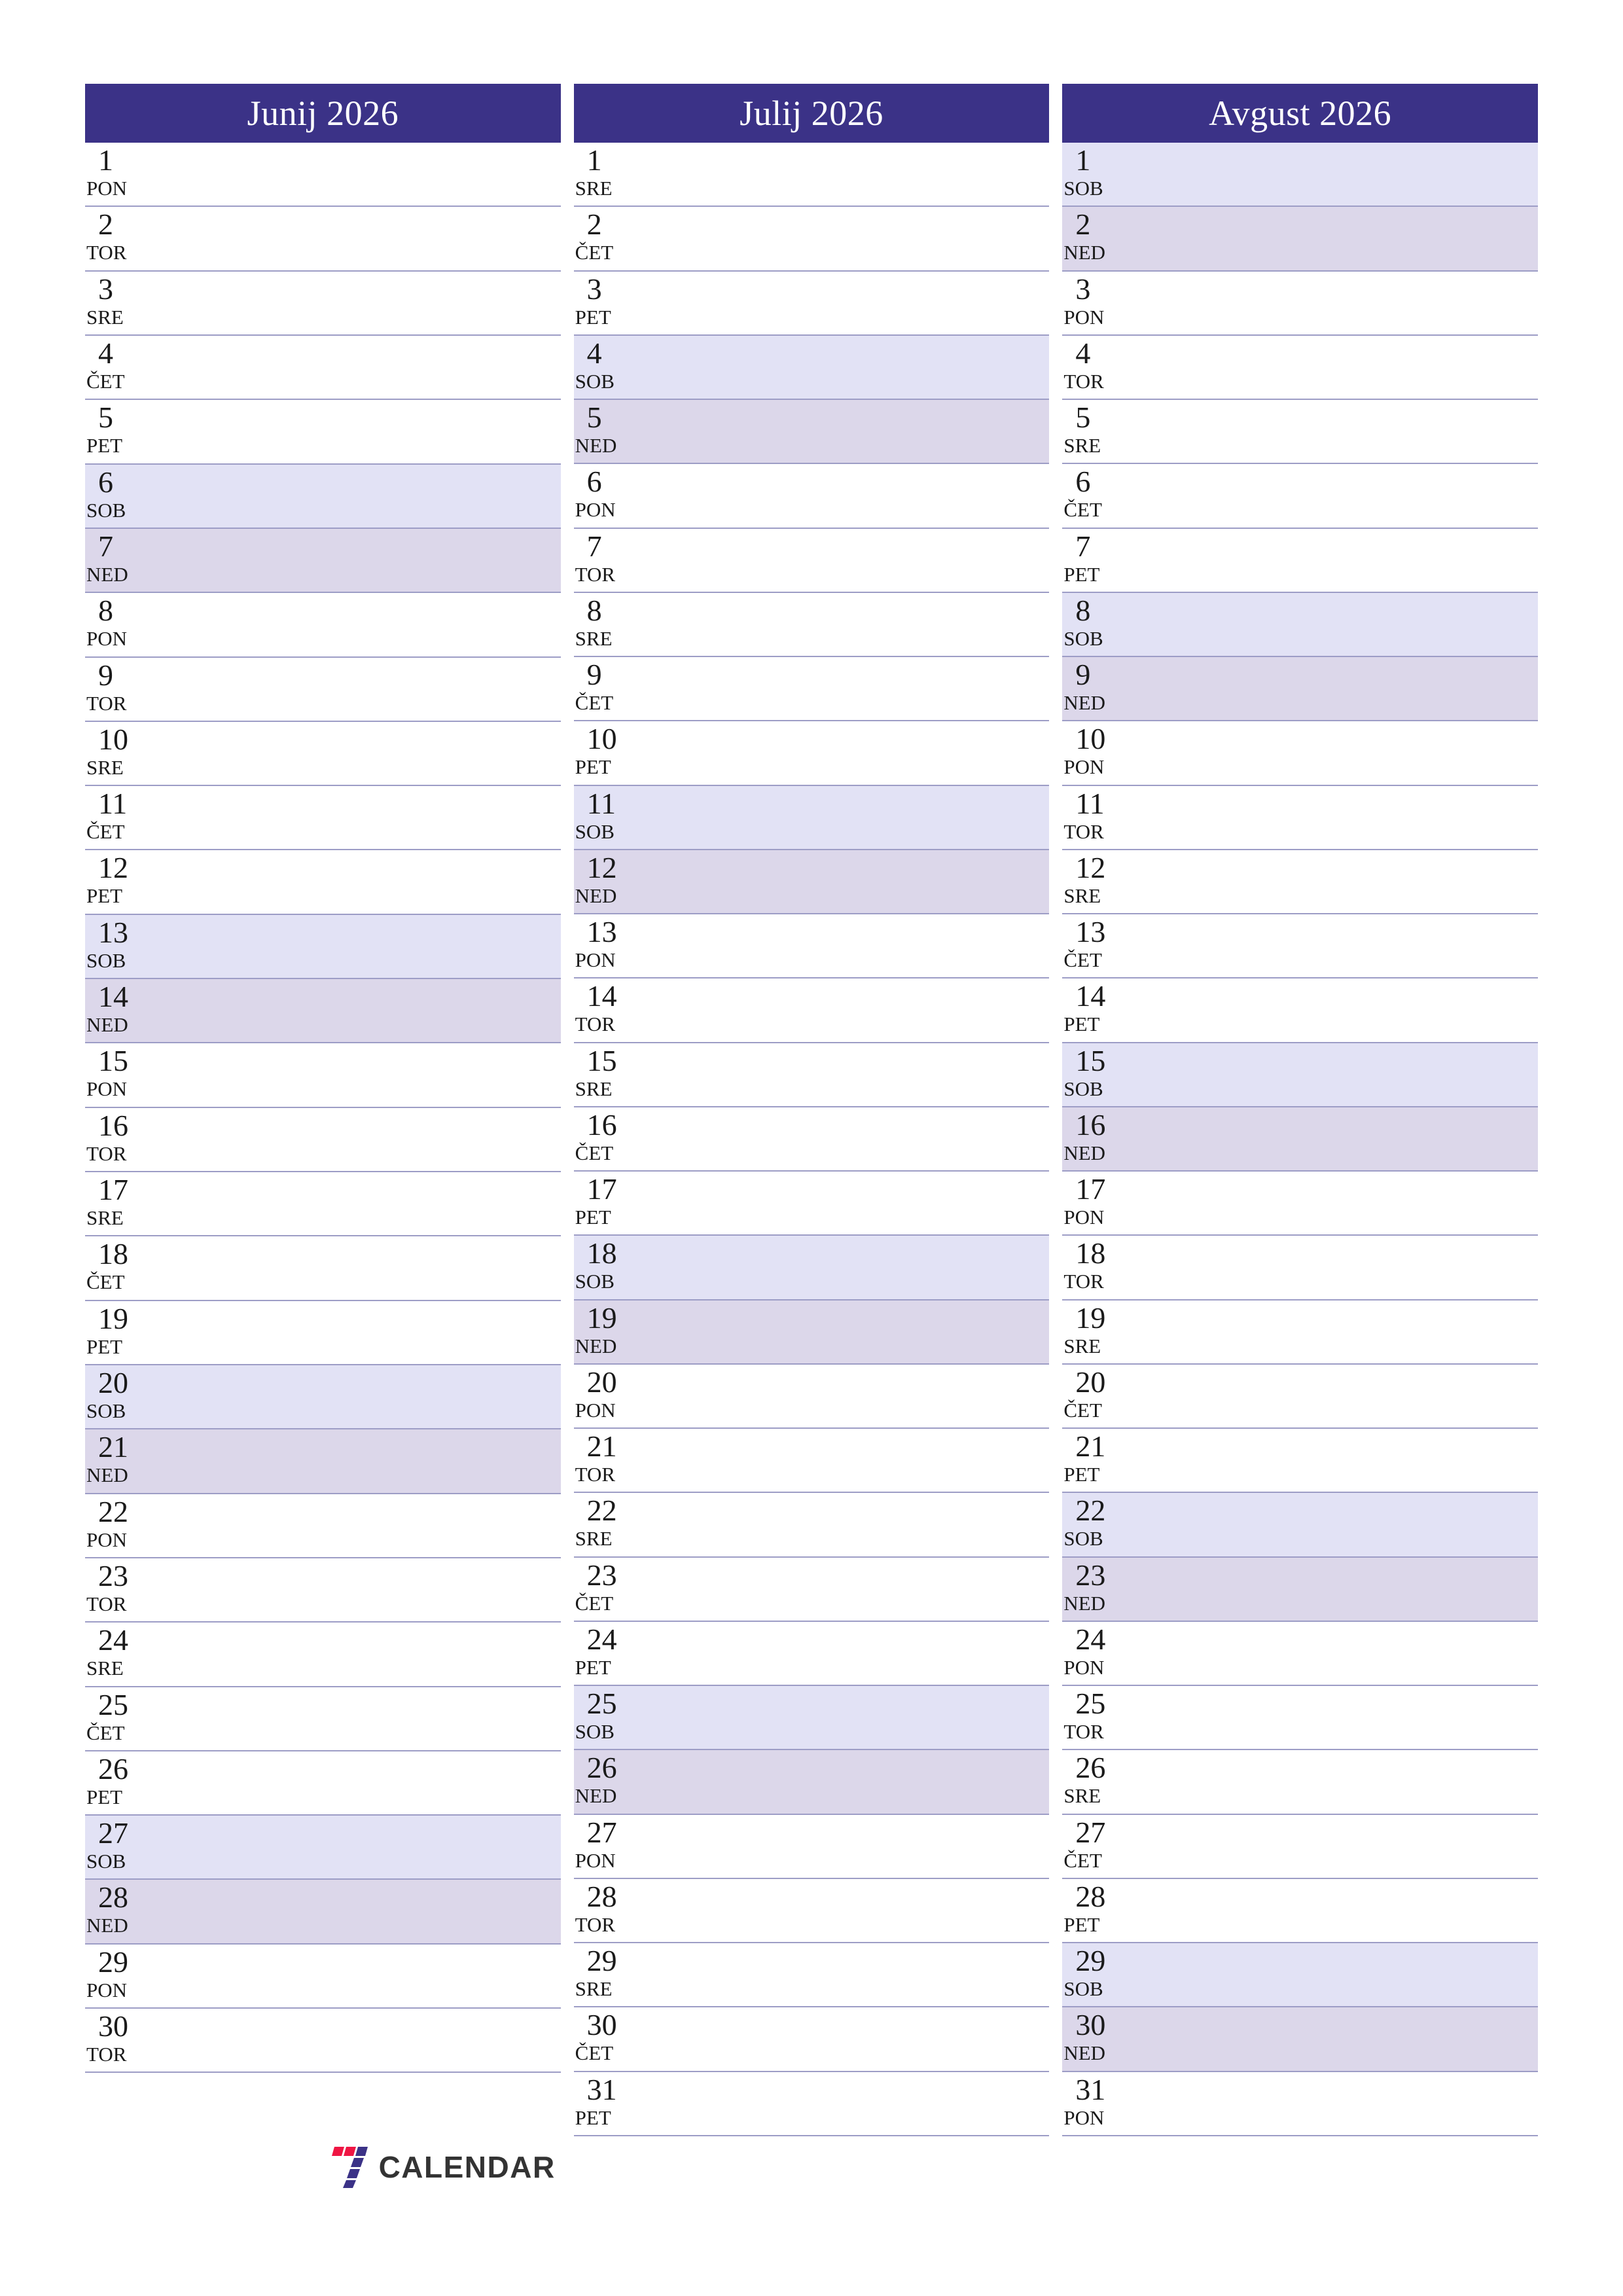  What do you see at coordinates (323, 1461) in the screenshot?
I see `day-row: 21 NED` at bounding box center [323, 1461].